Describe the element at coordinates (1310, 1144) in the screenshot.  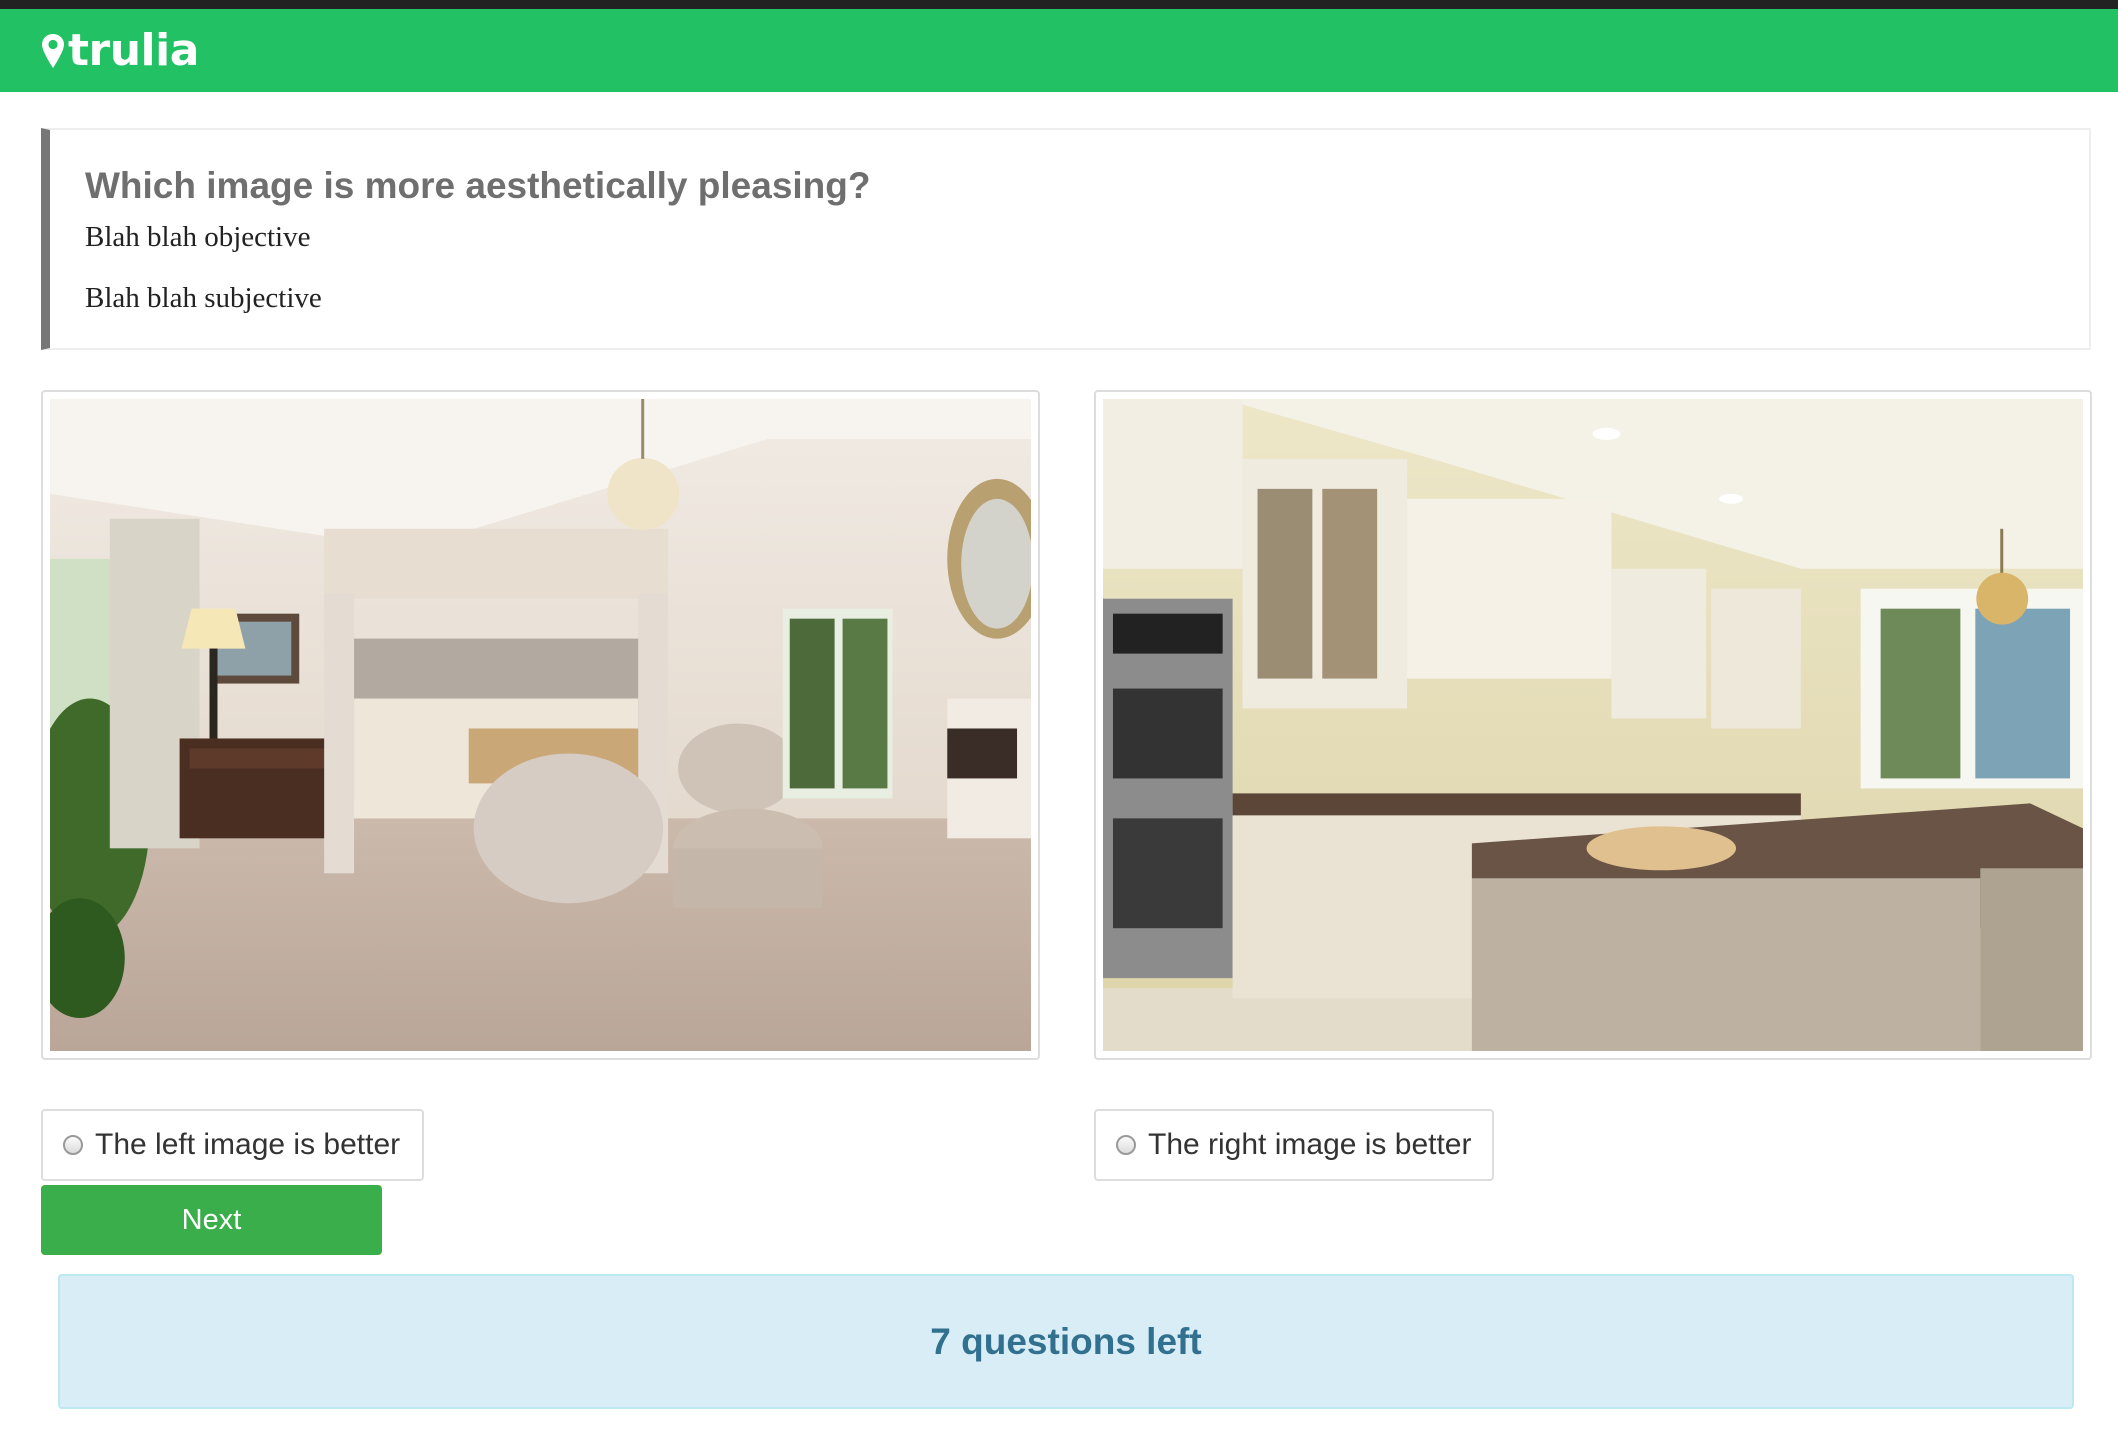
I see `right-option-label: The right image is better` at that location.